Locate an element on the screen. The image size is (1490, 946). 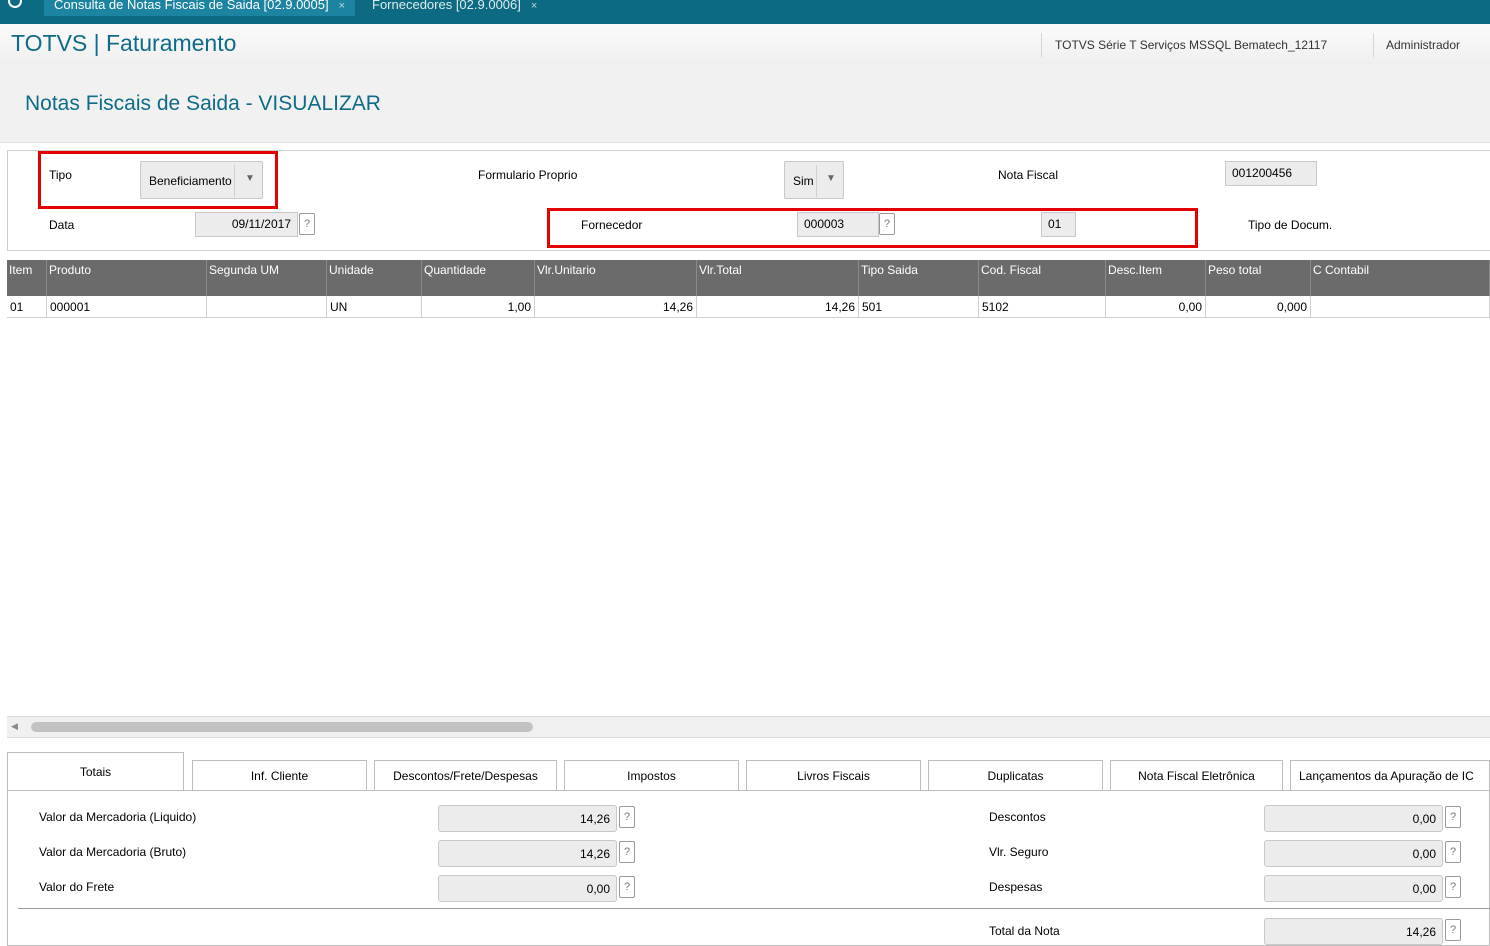
tab-totais: Totais is located at coordinates (95, 771).